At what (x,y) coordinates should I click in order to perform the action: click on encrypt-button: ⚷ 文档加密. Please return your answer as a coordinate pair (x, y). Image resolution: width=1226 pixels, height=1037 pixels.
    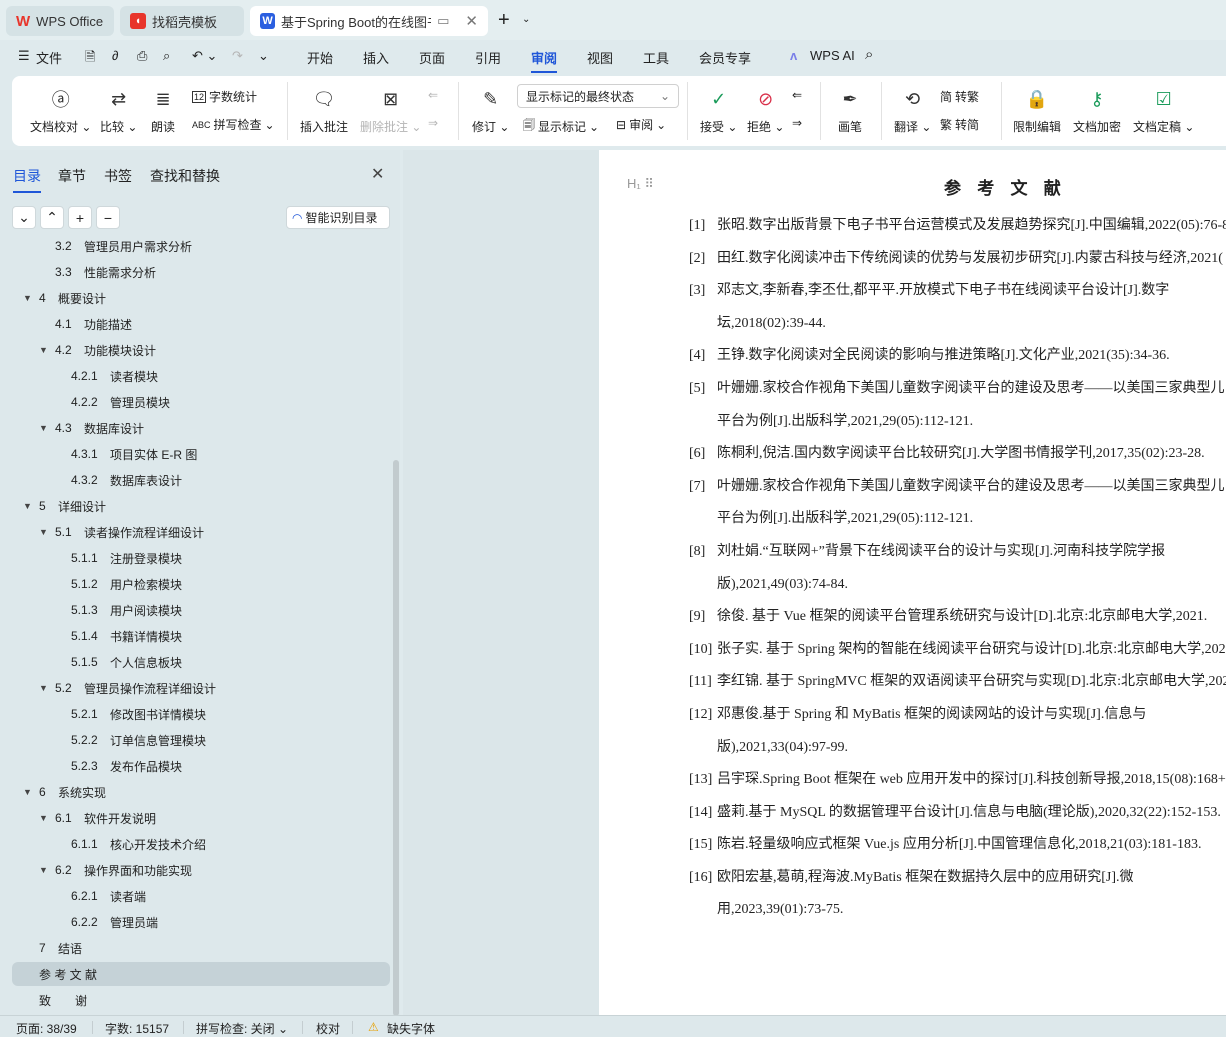
    Looking at the image, I should click on (1097, 110).